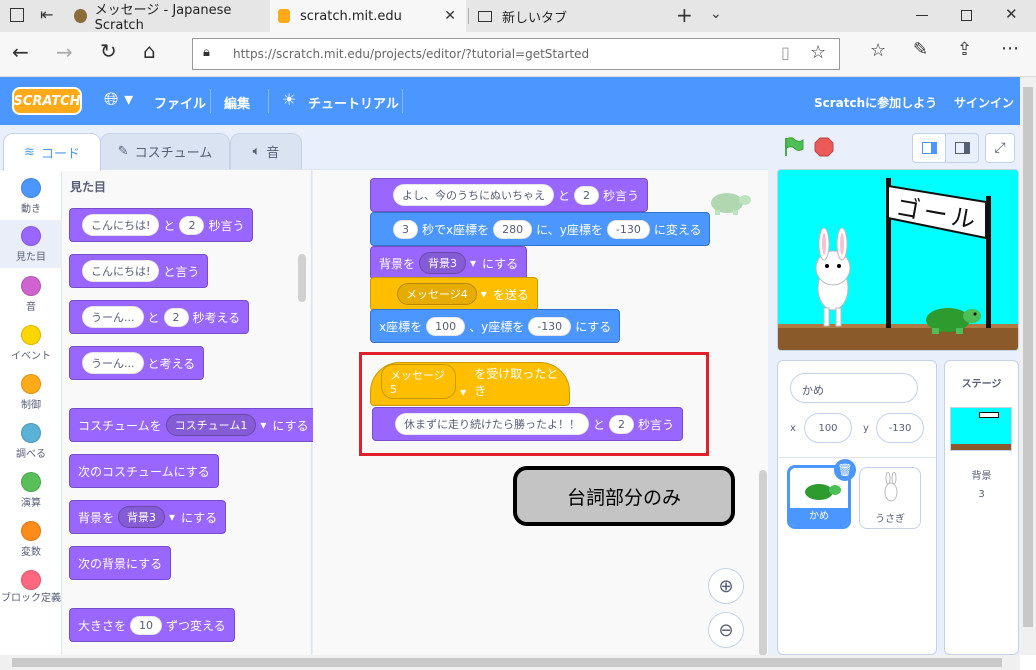 The image size is (1036, 670). Describe the element at coordinates (470, 384) in the screenshot. I see `hat-block-when-receive: メッセージ5 ▾ を受け取ったとき` at that location.